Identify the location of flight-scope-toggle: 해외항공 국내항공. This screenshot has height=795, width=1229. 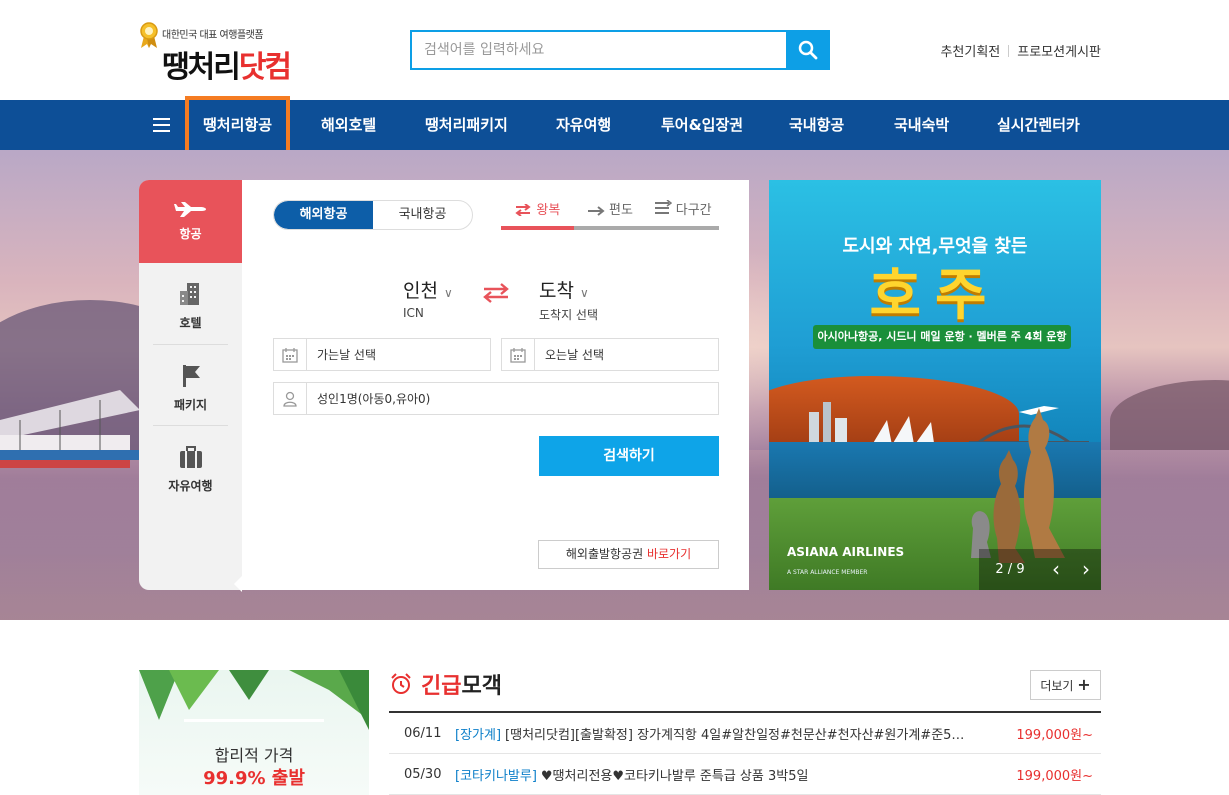
(373, 215).